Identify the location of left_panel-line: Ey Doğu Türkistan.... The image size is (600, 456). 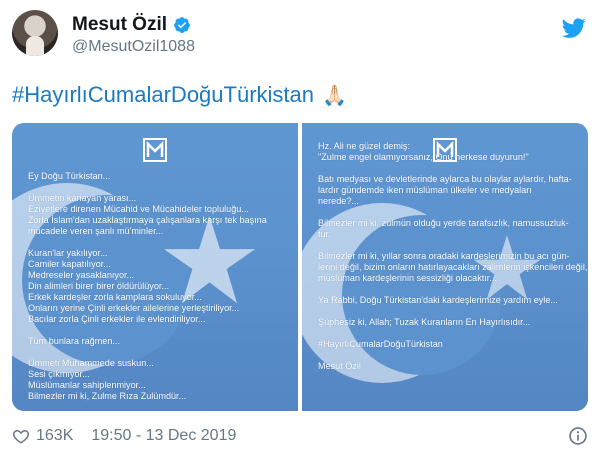
(69, 176).